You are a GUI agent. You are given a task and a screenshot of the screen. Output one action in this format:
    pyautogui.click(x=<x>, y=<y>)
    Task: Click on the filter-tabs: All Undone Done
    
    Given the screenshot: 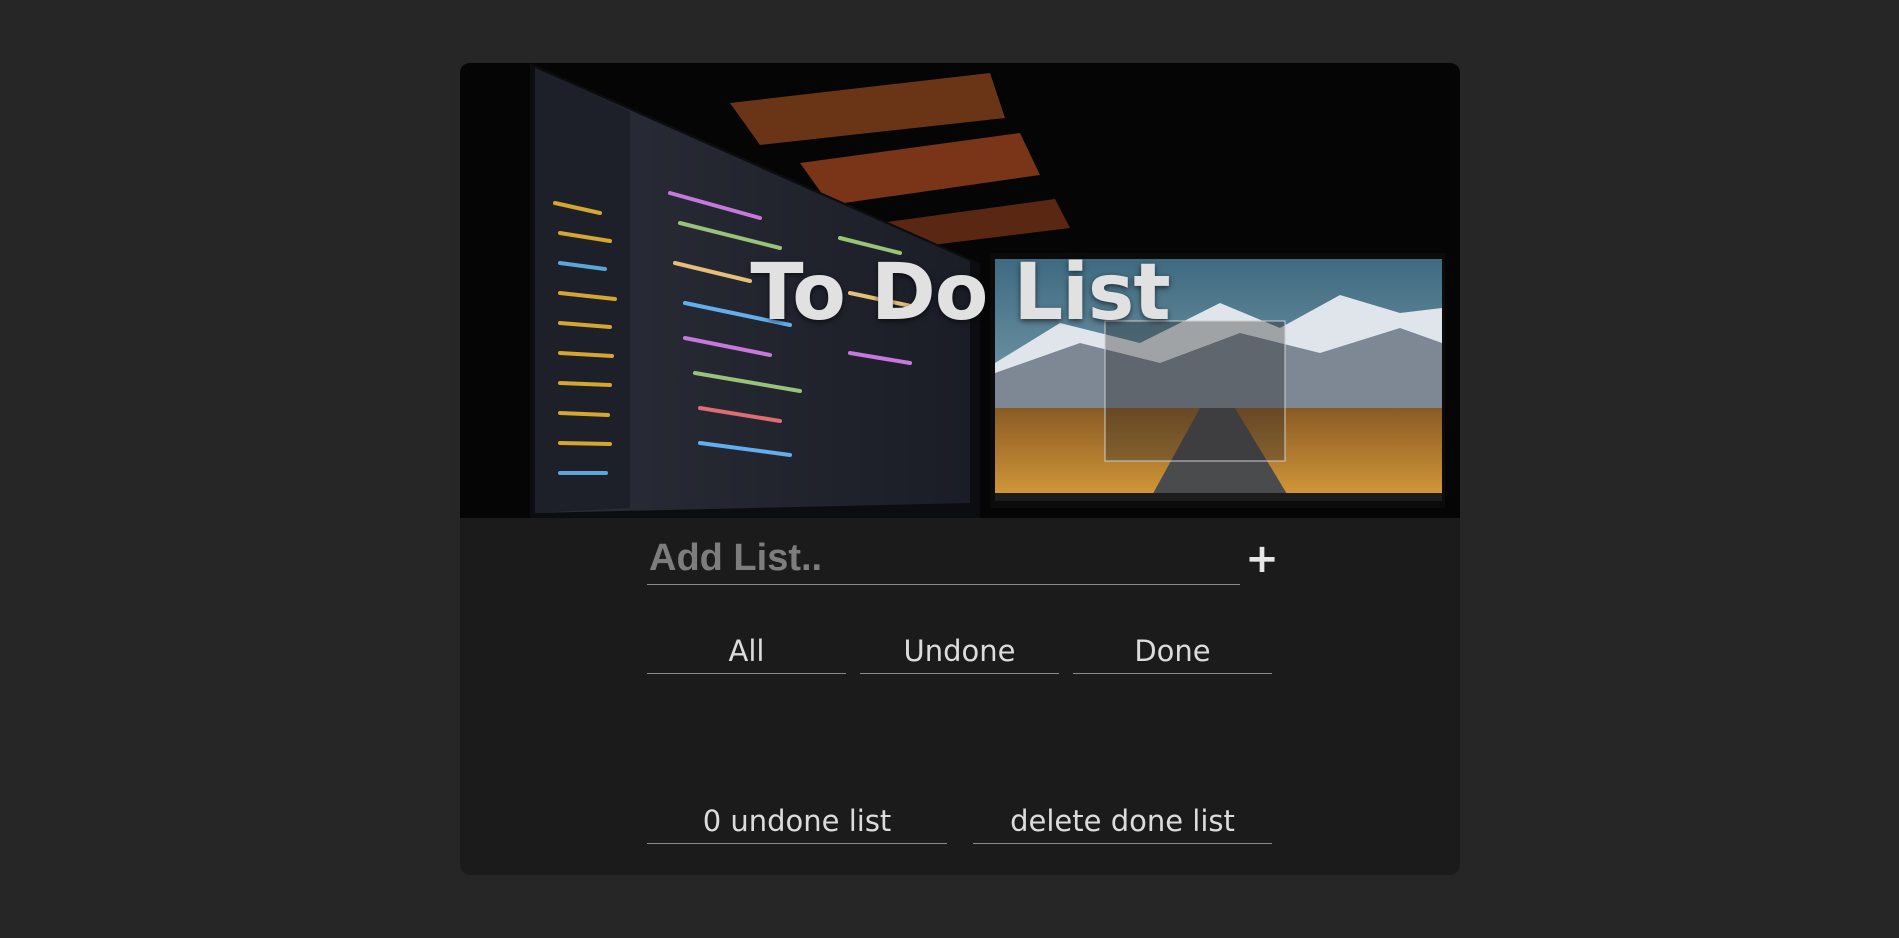 What is the action you would take?
    pyautogui.click(x=959, y=651)
    